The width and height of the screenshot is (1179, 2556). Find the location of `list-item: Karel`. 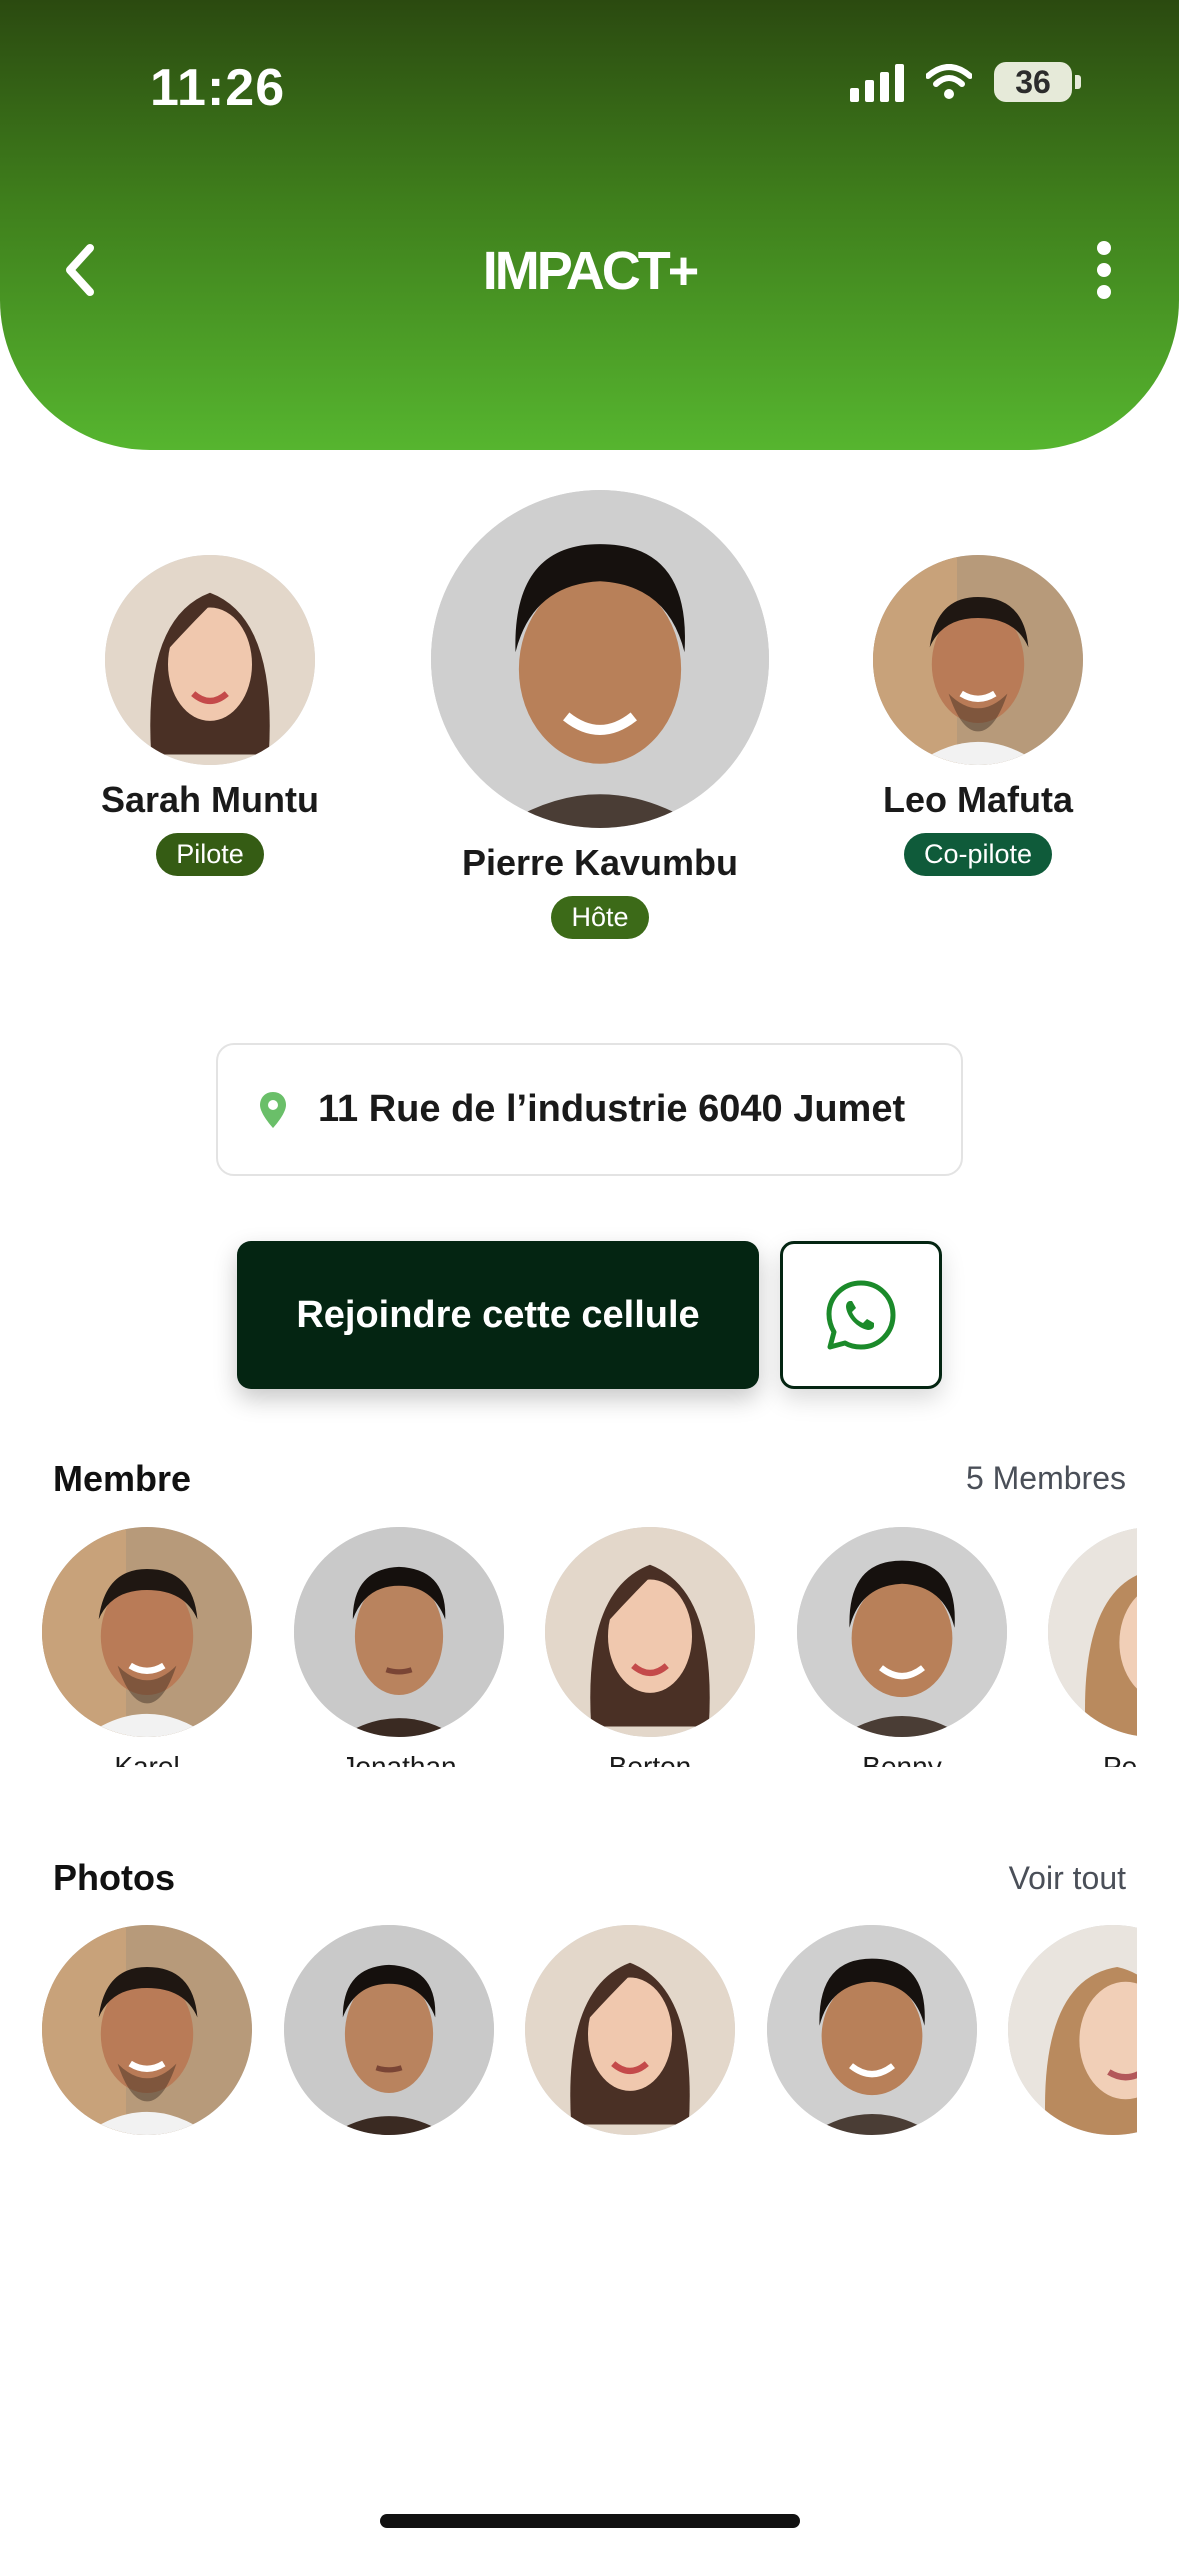

list-item: Karel is located at coordinates (147, 1647).